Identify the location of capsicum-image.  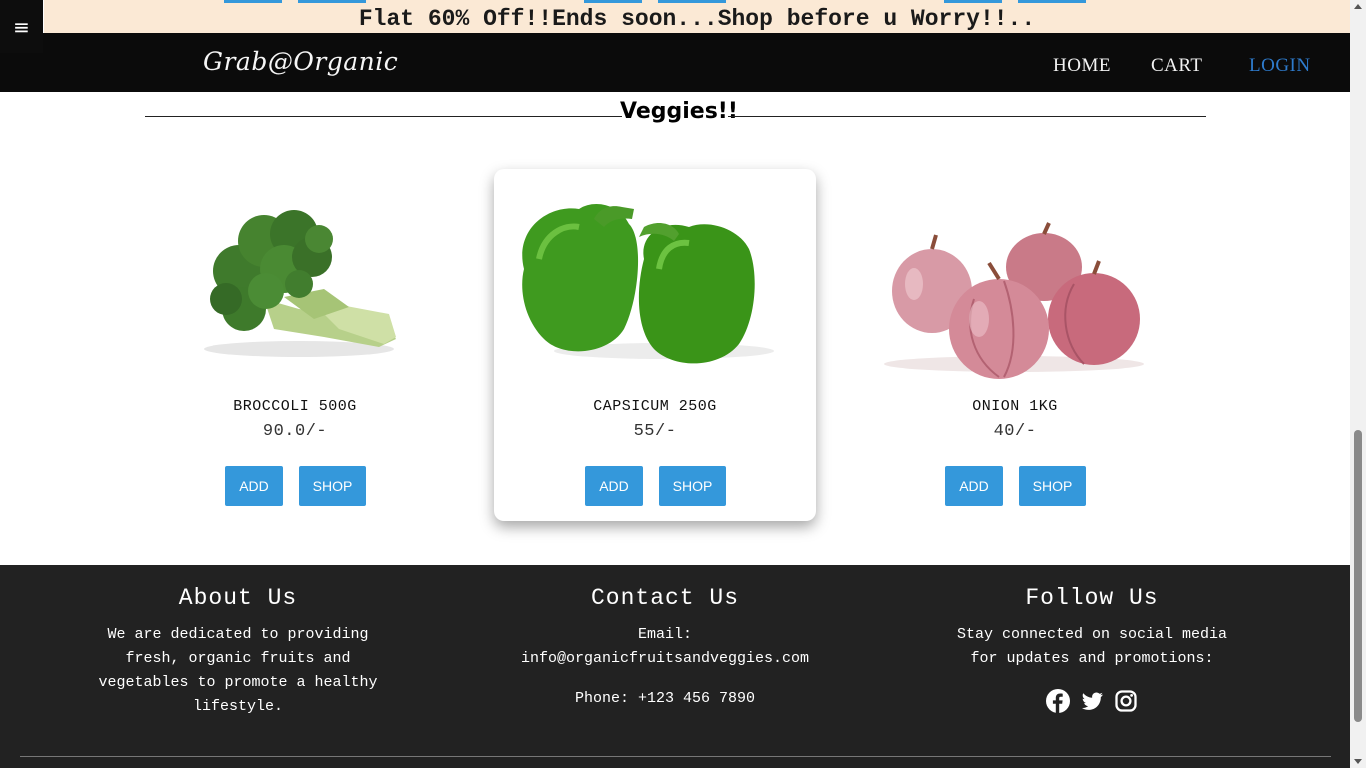
(655, 284).